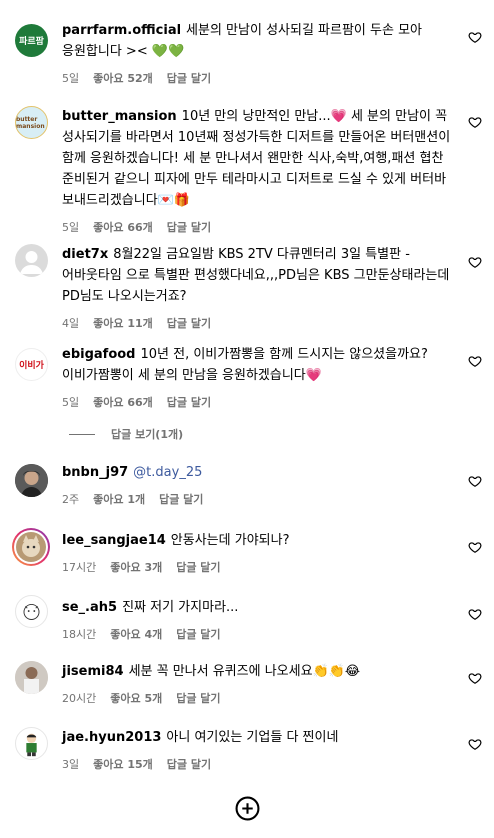  What do you see at coordinates (114, 540) in the screenshot?
I see `comment-username: lee_sangjae14` at bounding box center [114, 540].